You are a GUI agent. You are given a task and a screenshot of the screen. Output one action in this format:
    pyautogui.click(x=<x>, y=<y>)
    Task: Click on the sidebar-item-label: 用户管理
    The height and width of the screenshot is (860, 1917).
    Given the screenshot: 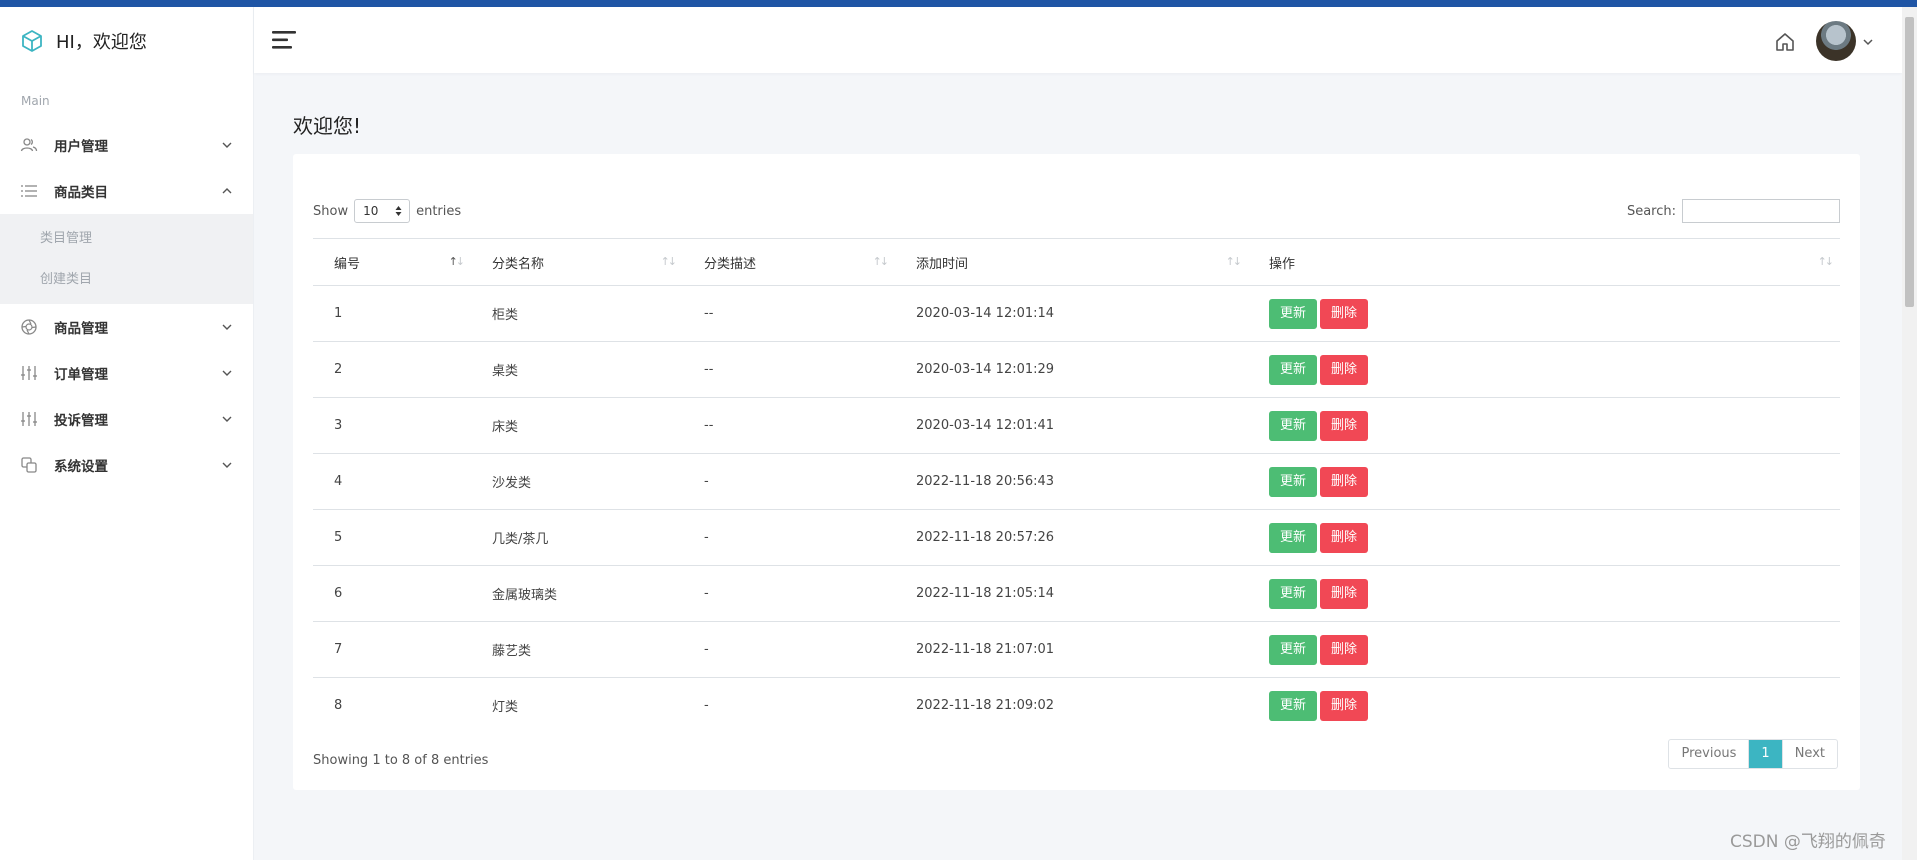 What is the action you would take?
    pyautogui.click(x=81, y=147)
    